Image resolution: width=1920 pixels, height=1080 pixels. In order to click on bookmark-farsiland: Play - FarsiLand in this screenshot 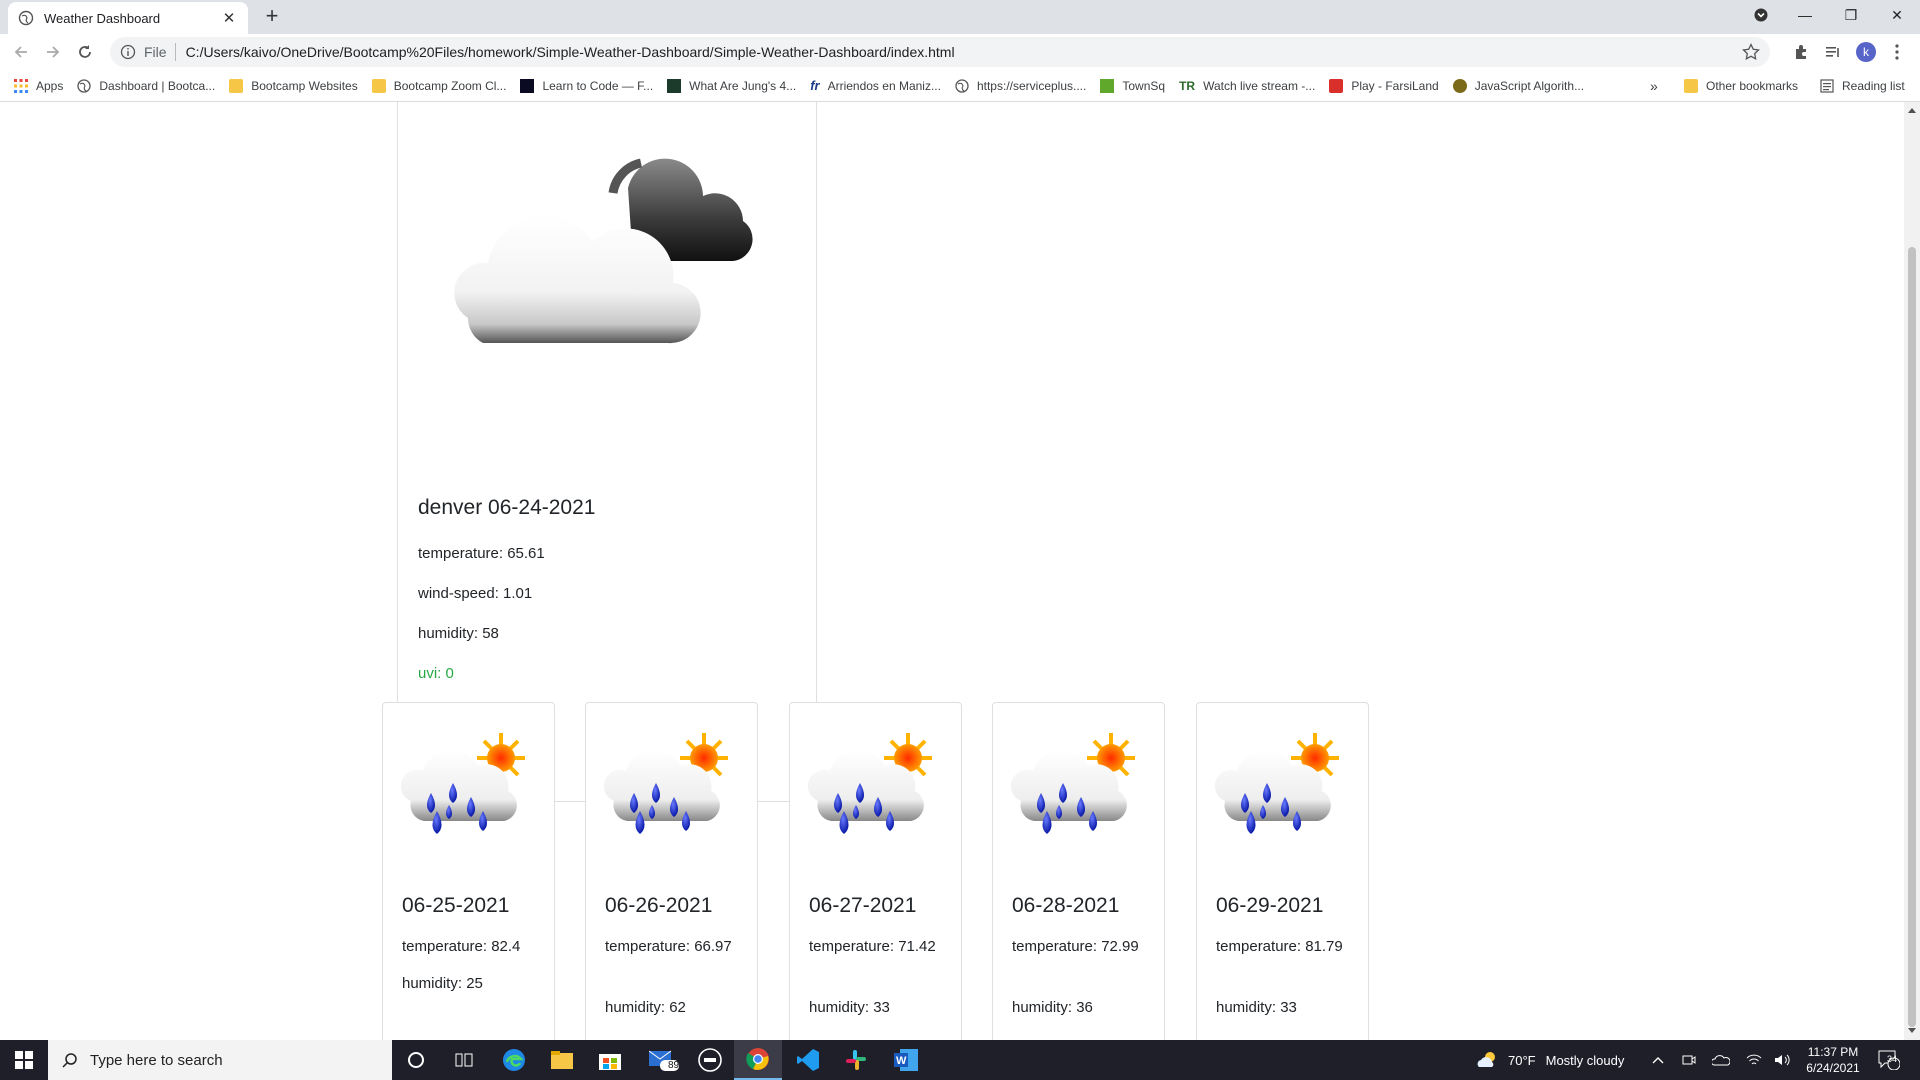, I will do `click(1384, 85)`.